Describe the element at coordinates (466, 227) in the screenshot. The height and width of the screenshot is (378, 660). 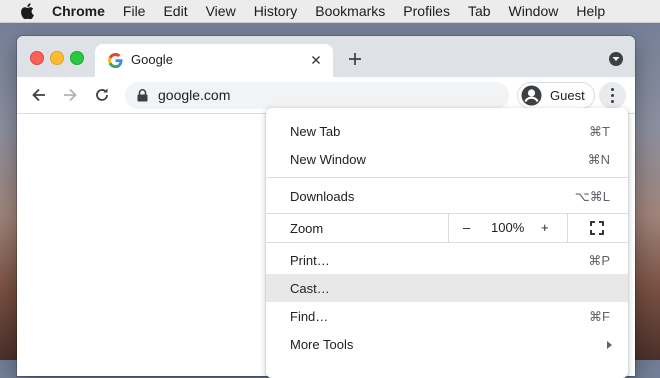
I see `zoom-out-button: –` at that location.